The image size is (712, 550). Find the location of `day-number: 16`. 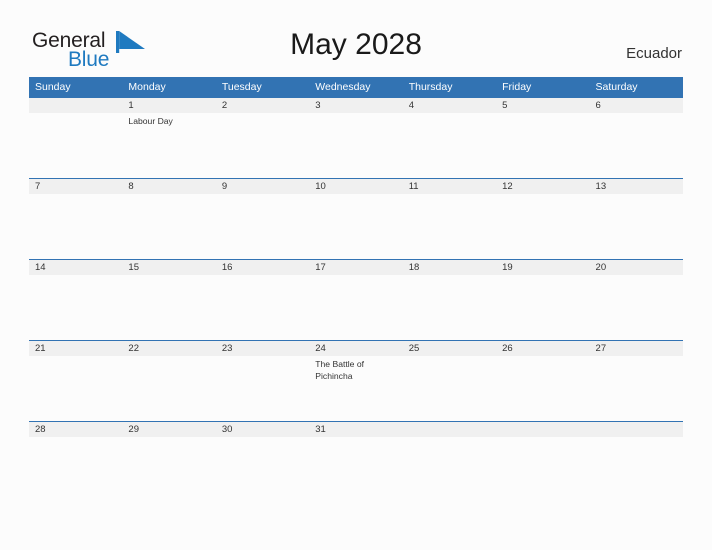

day-number: 16 is located at coordinates (262, 267).